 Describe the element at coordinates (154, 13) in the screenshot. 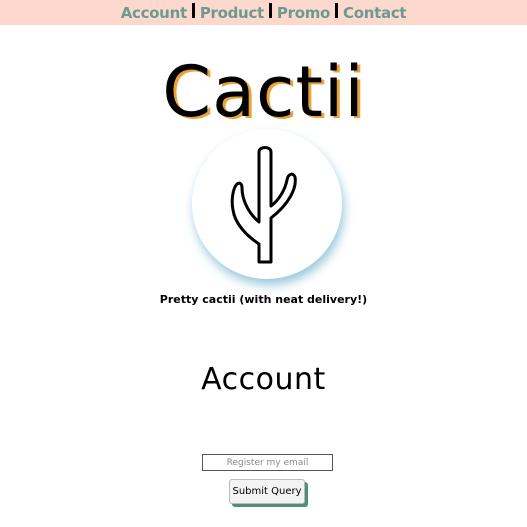

I see `nav-link-account: Account` at that location.